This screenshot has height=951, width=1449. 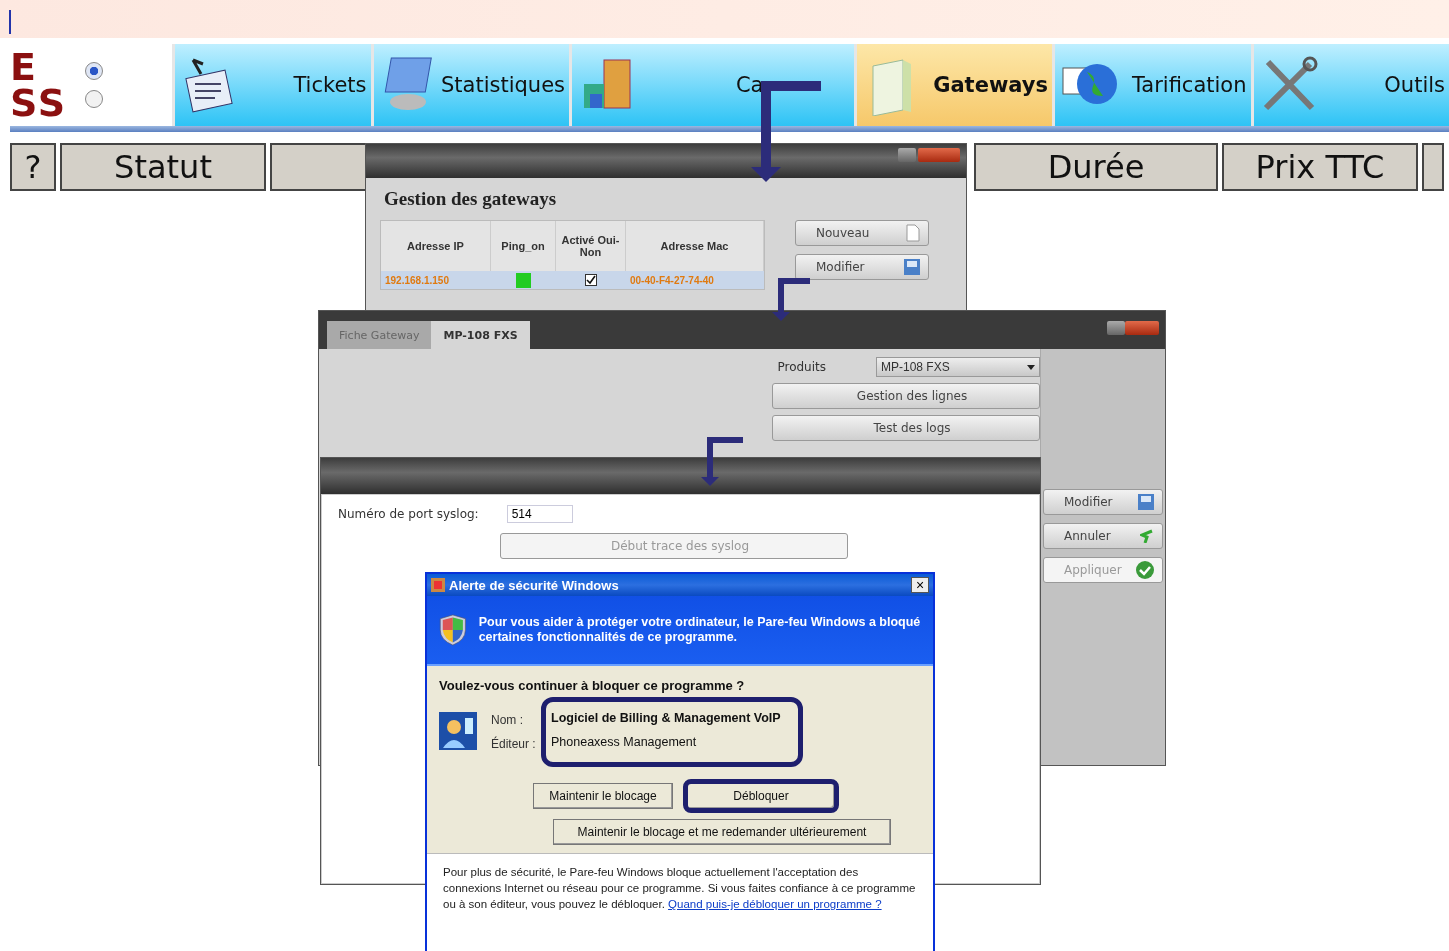 What do you see at coordinates (665, 719) in the screenshot?
I see `field-value: Logiciel de Billing & Management VoIP` at bounding box center [665, 719].